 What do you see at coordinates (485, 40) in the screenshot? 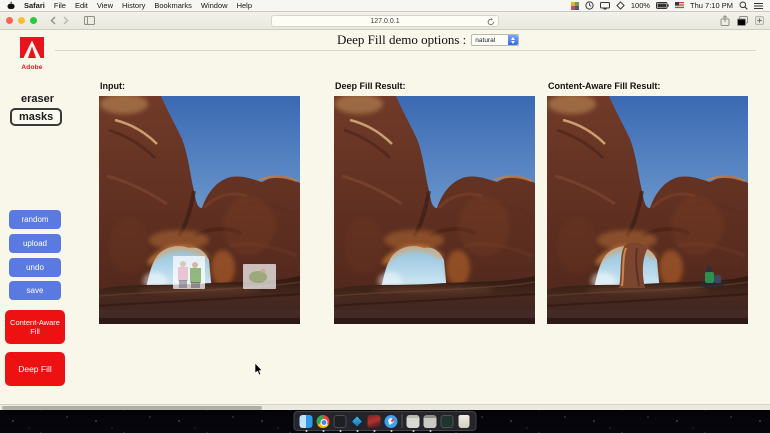
I see `options-selected-value: natural` at bounding box center [485, 40].